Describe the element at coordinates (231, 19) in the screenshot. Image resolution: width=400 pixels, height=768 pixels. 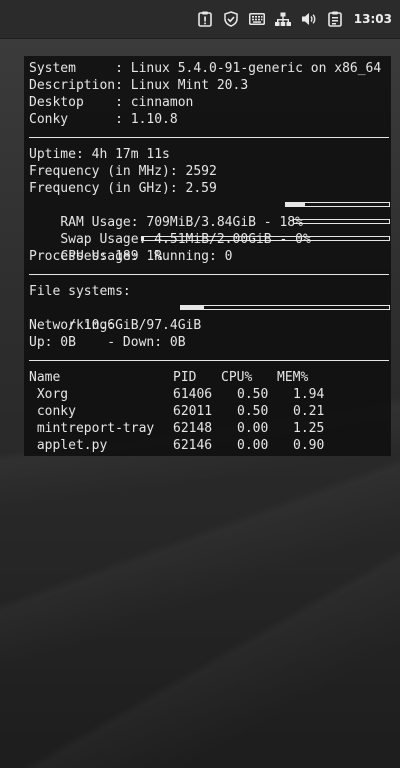
I see `shield-icon` at that location.